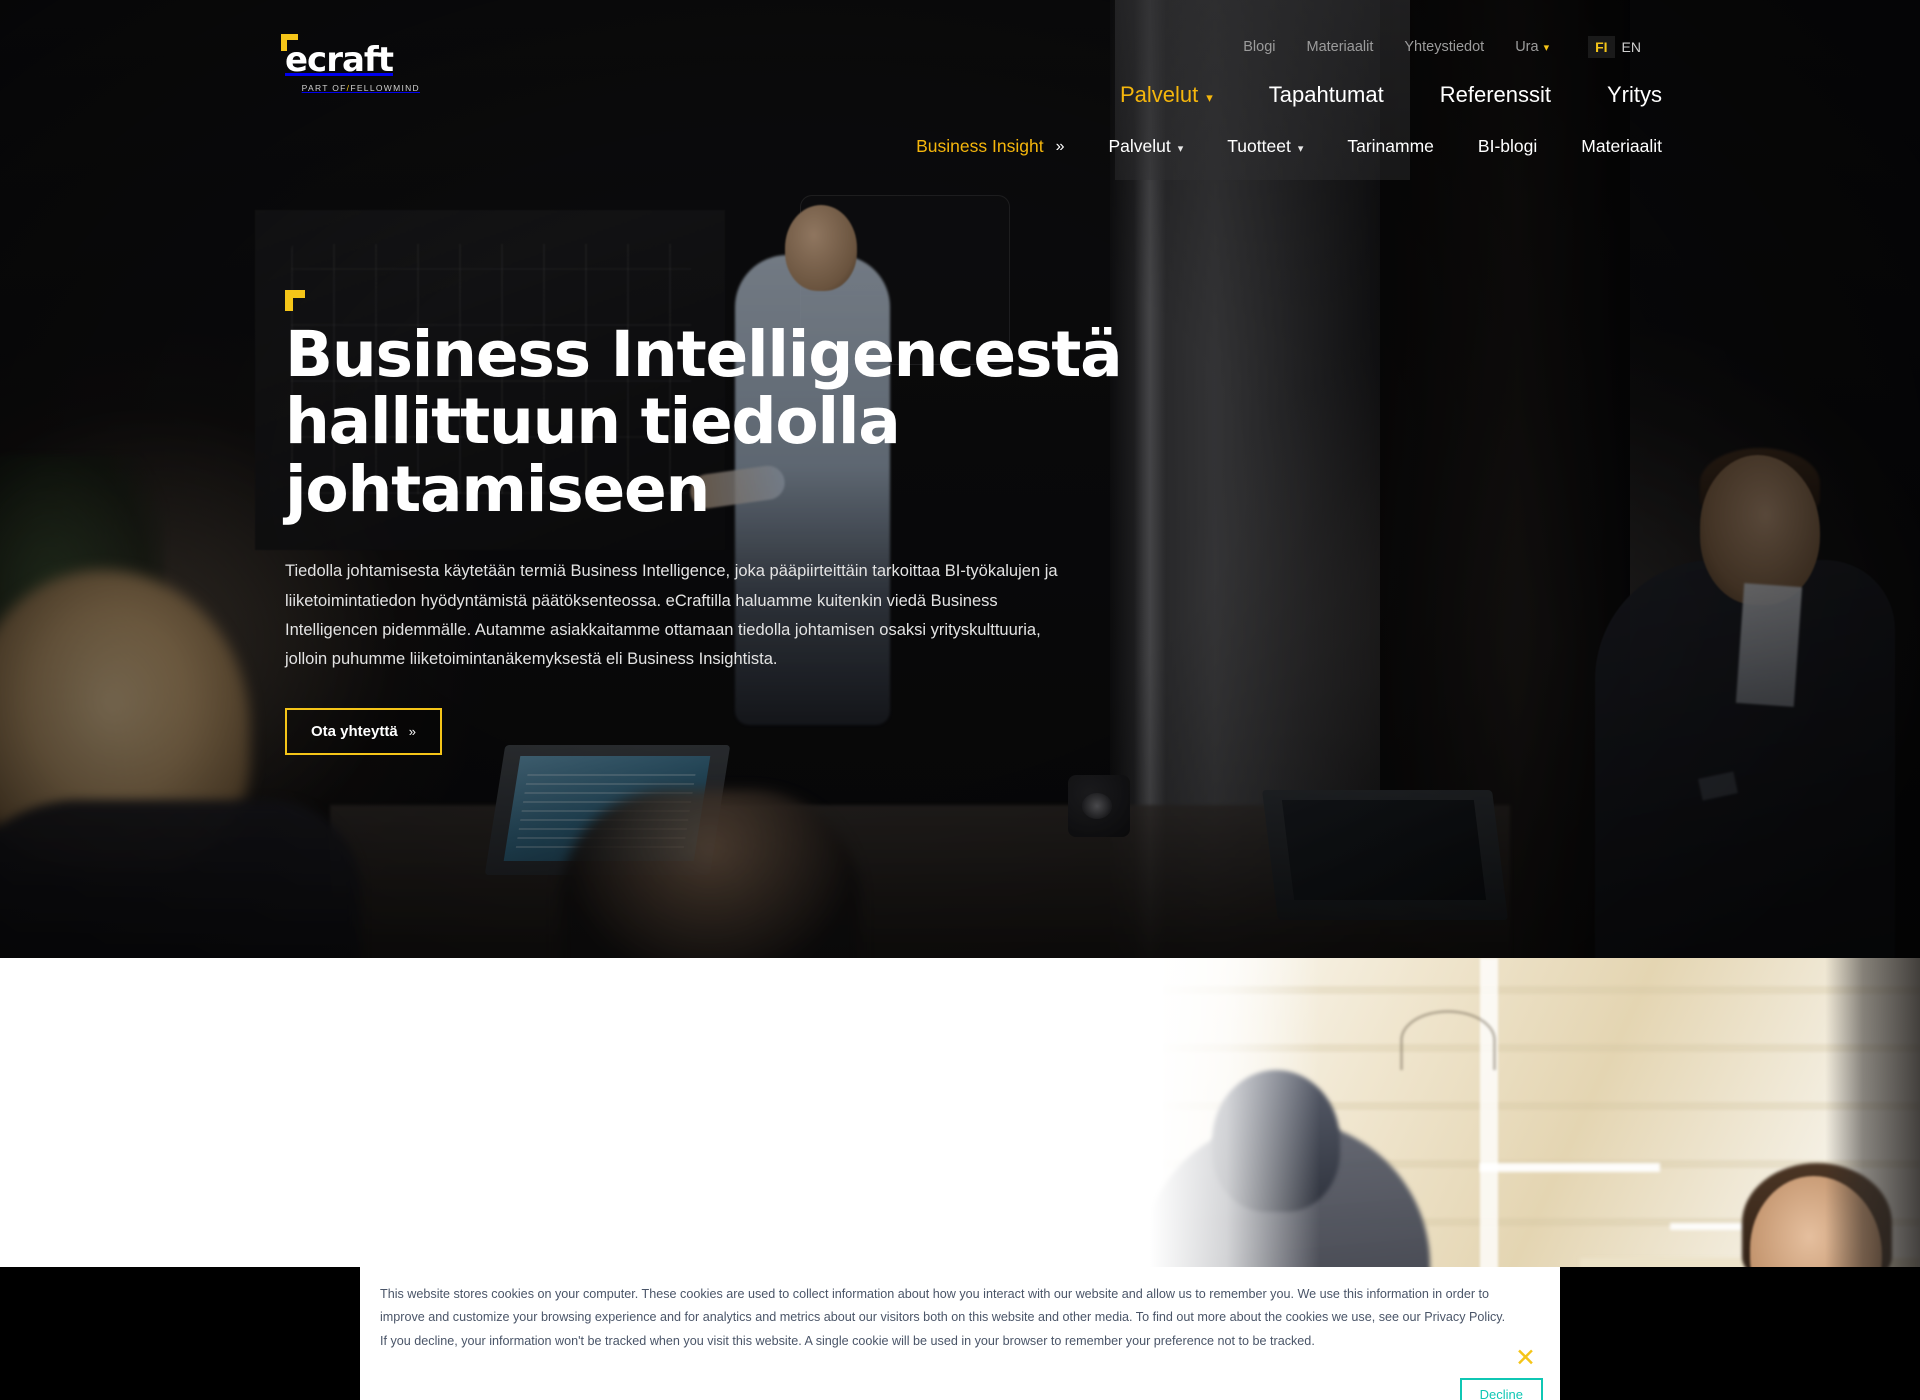 The image size is (1920, 1400). Describe the element at coordinates (1139, 146) in the screenshot. I see `subnav-item-palvelut-label: Palvelut` at that location.